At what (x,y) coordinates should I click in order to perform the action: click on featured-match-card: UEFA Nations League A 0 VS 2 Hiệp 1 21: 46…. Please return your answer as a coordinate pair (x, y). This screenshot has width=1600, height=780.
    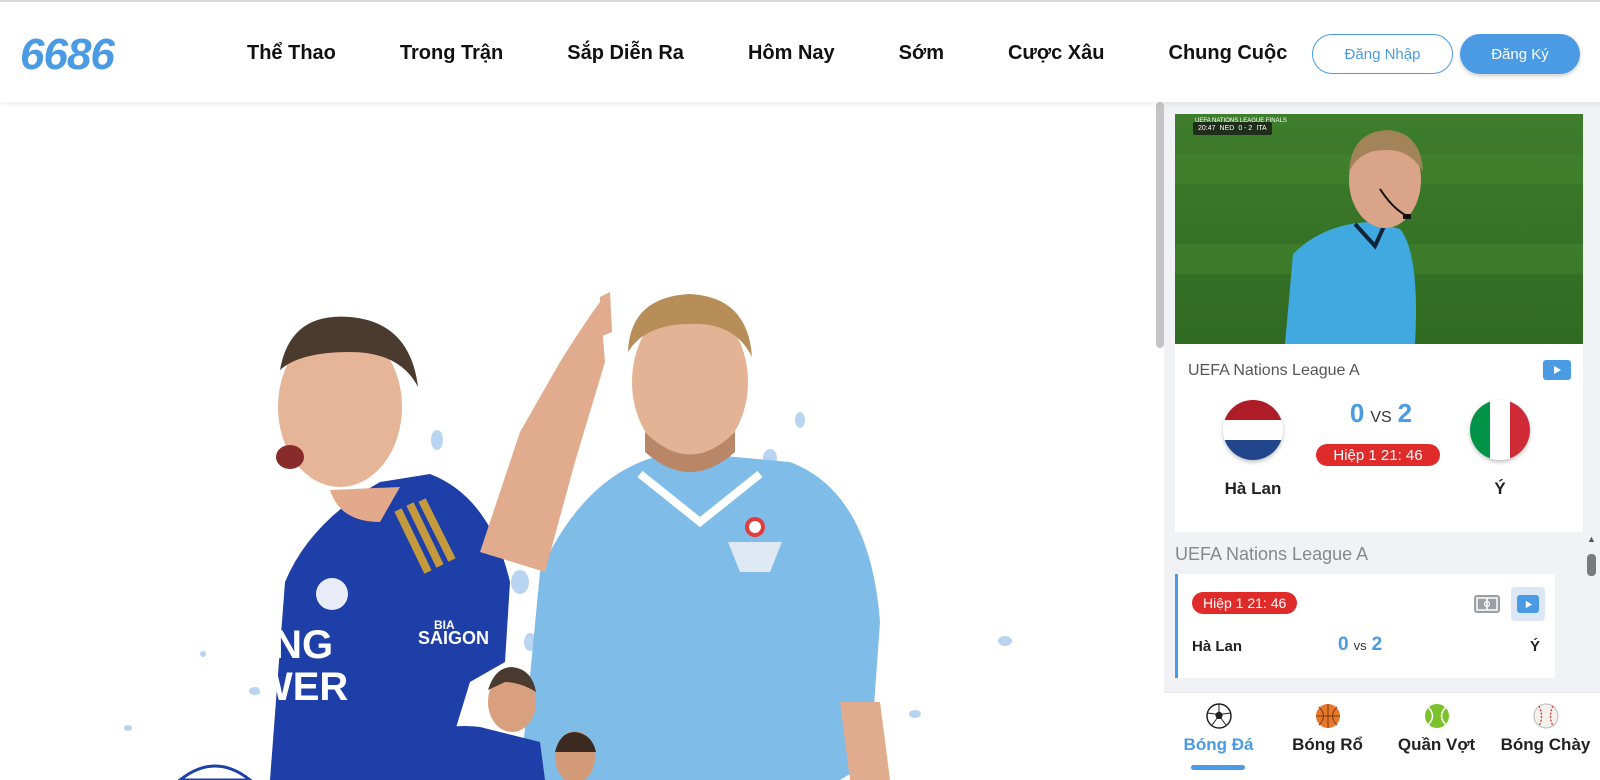
    Looking at the image, I should click on (1379, 438).